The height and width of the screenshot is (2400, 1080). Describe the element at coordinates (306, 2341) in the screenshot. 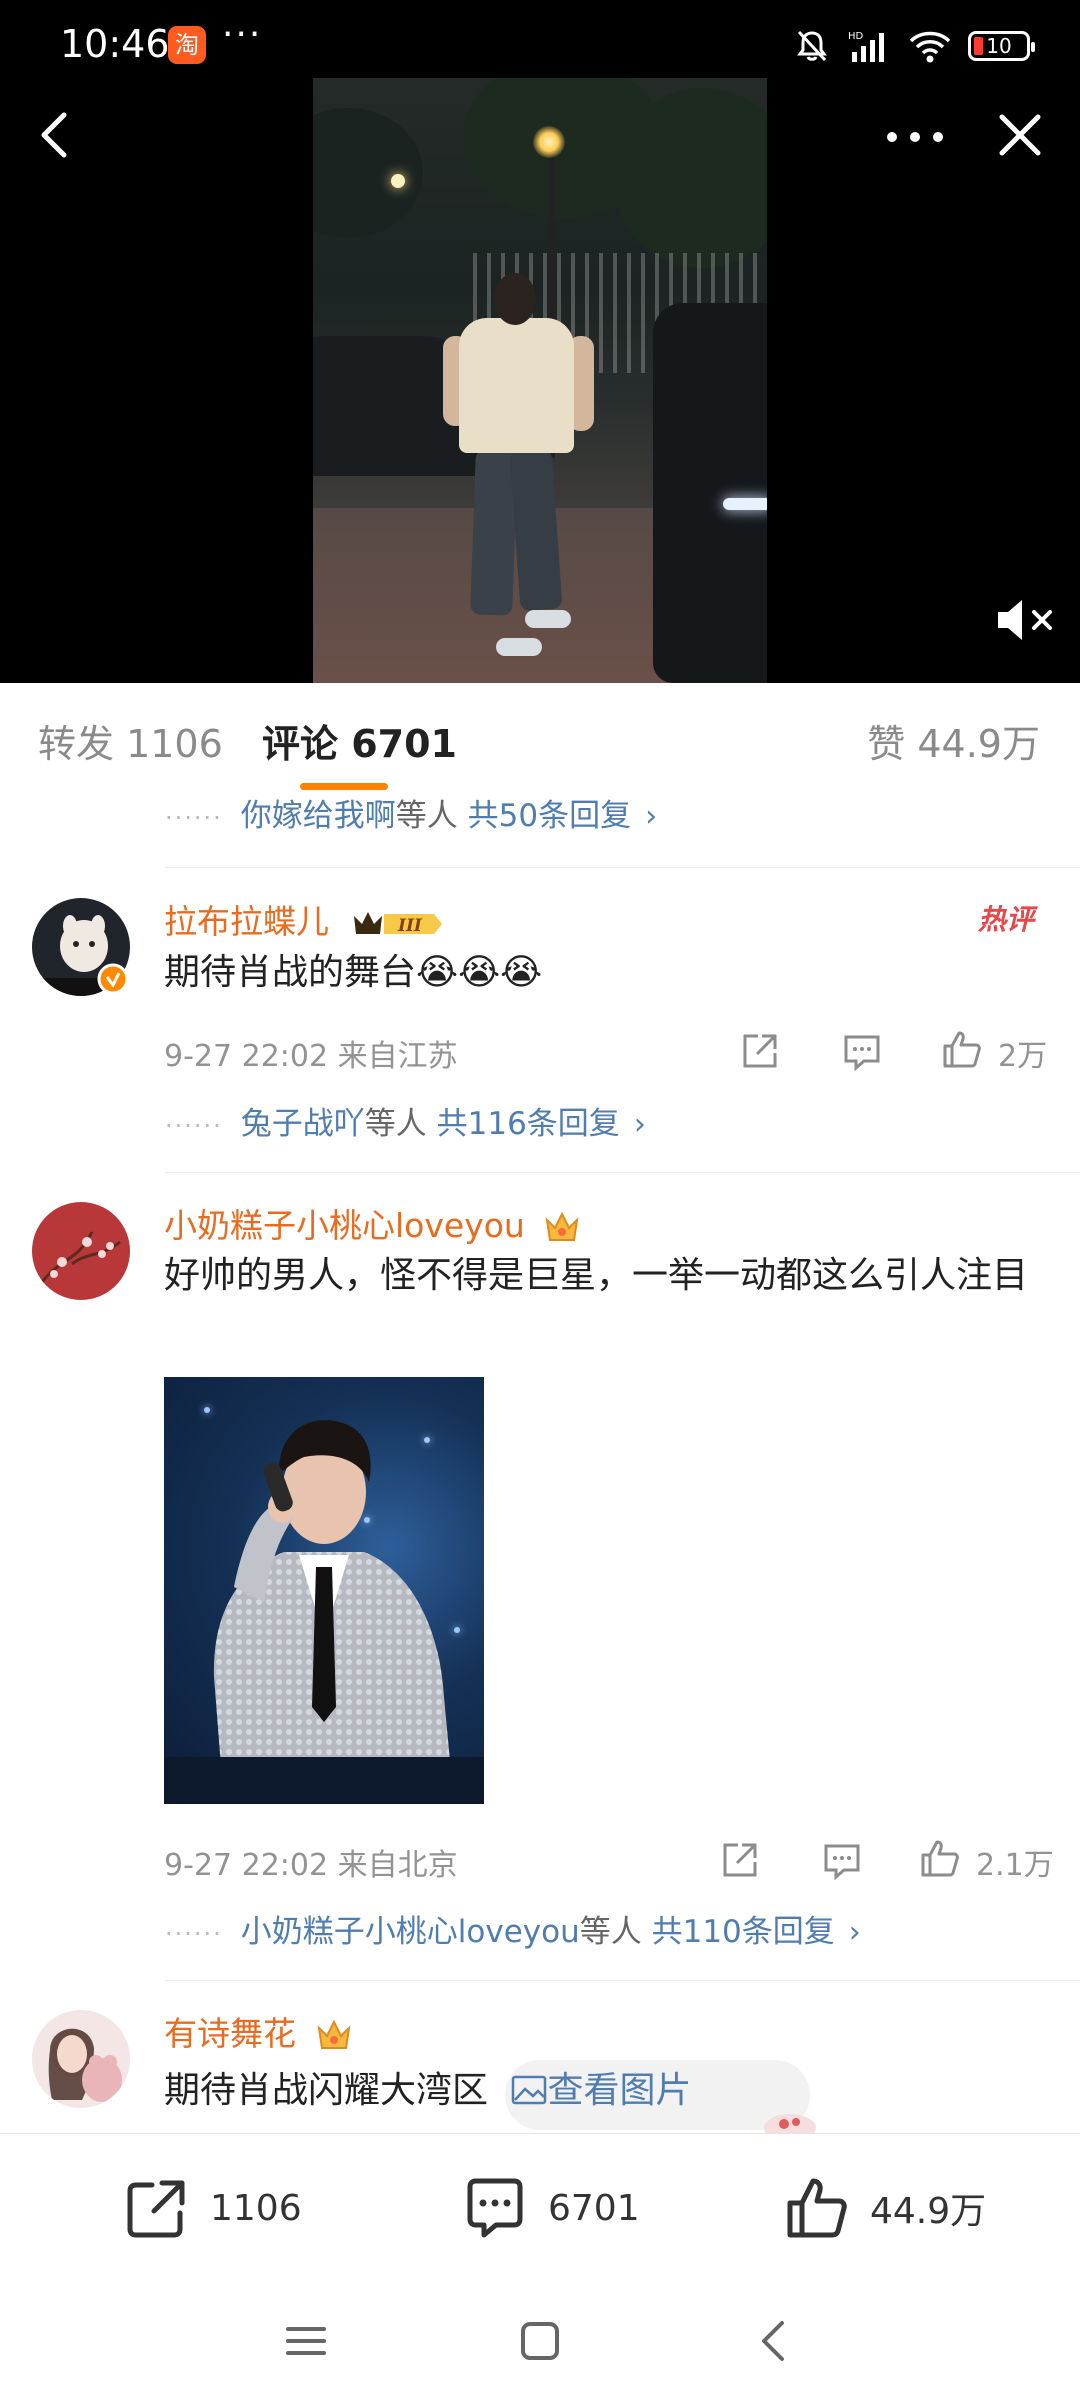

I see `menu-icon` at that location.